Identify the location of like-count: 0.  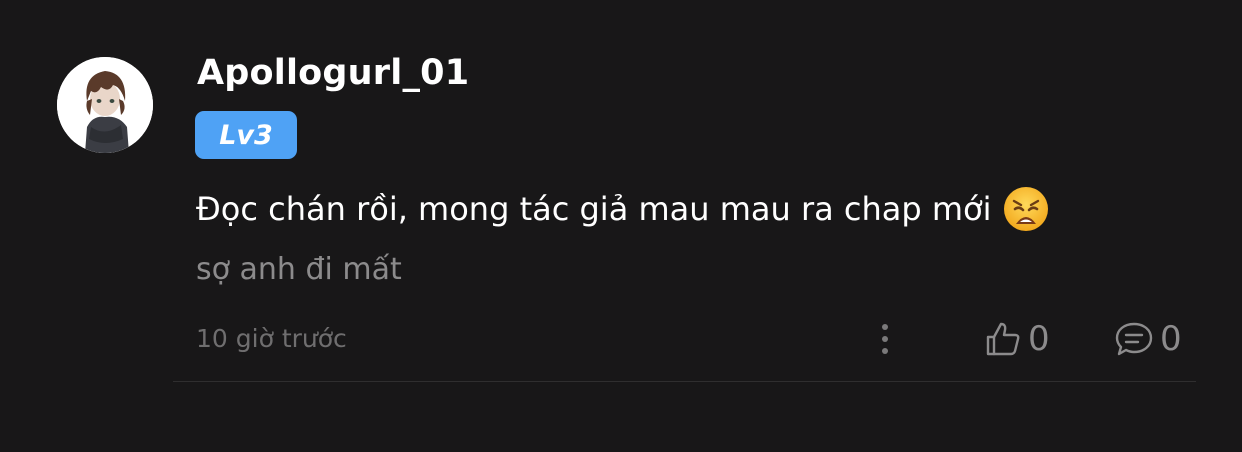
(1039, 339).